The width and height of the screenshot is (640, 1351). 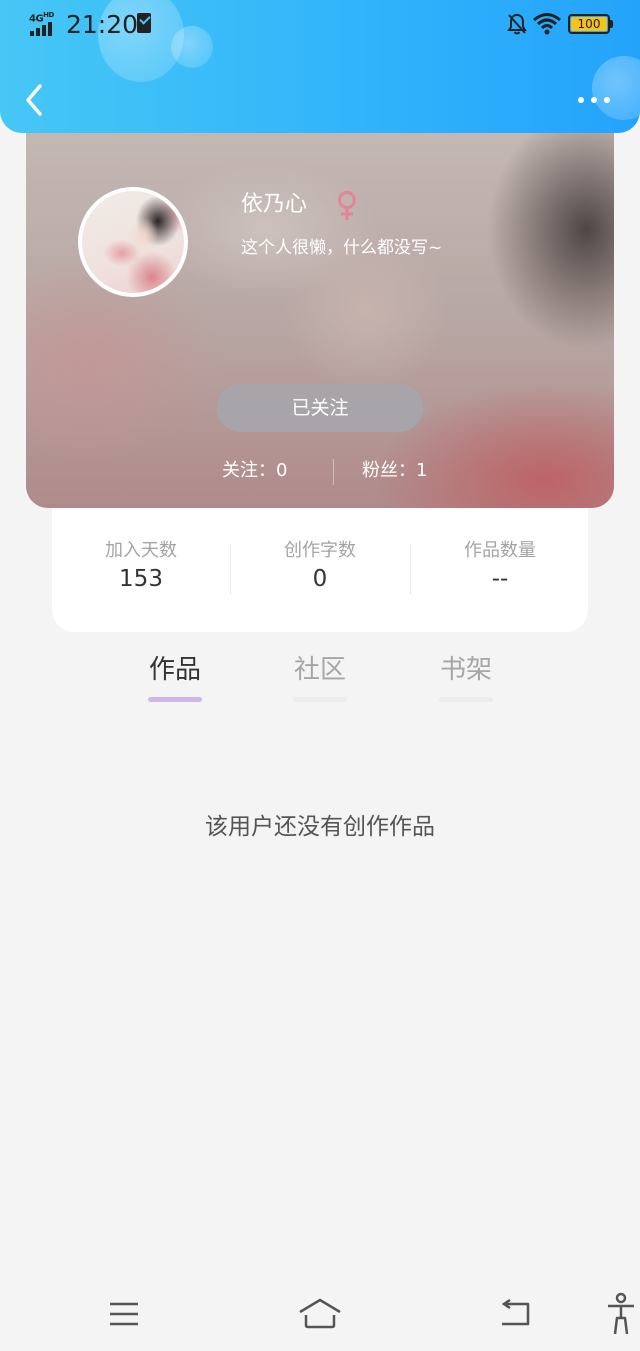 I want to click on user-bio: 这个人很懒，什么都没写~, so click(x=342, y=248).